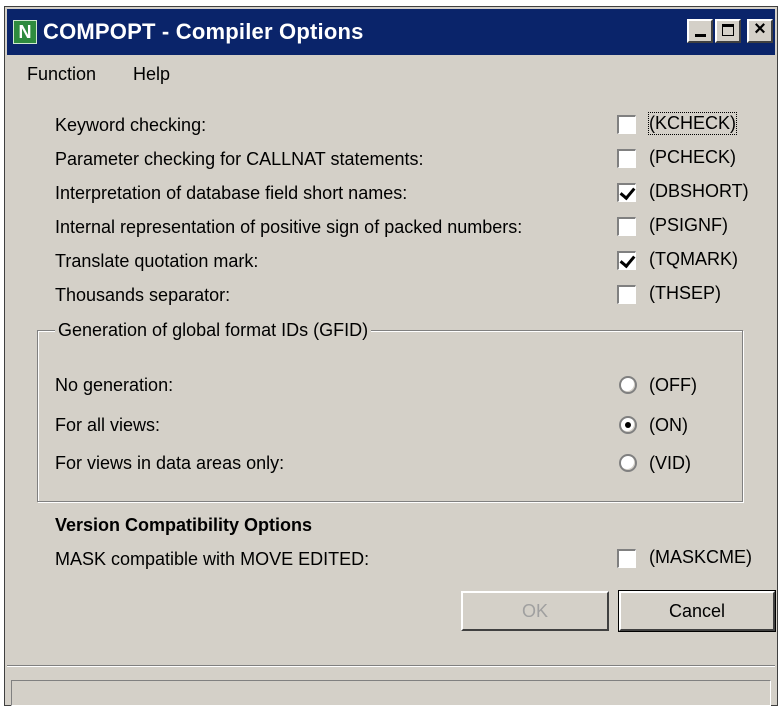  What do you see at coordinates (391, 32) in the screenshot?
I see `title-bar: N COMPOPT - Compiler Options ×` at bounding box center [391, 32].